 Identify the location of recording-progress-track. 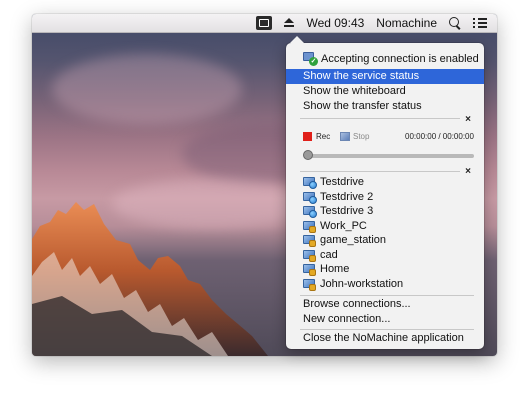
(390, 156).